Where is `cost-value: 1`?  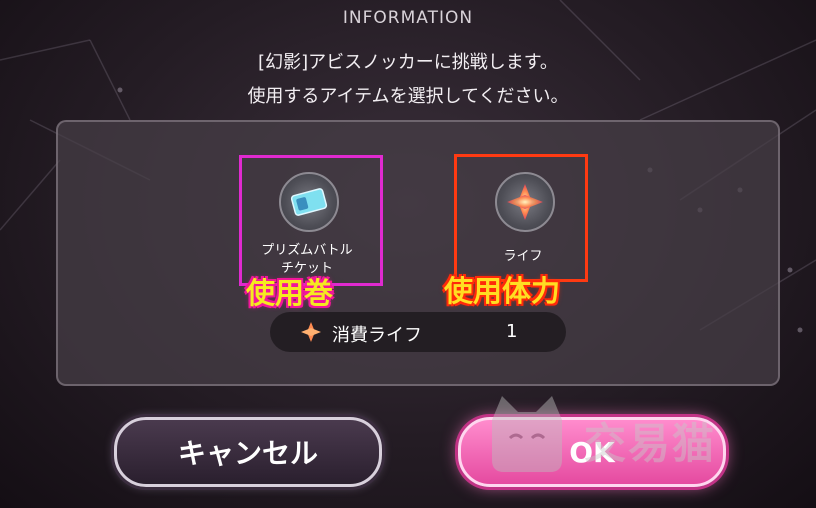 cost-value: 1 is located at coordinates (512, 331).